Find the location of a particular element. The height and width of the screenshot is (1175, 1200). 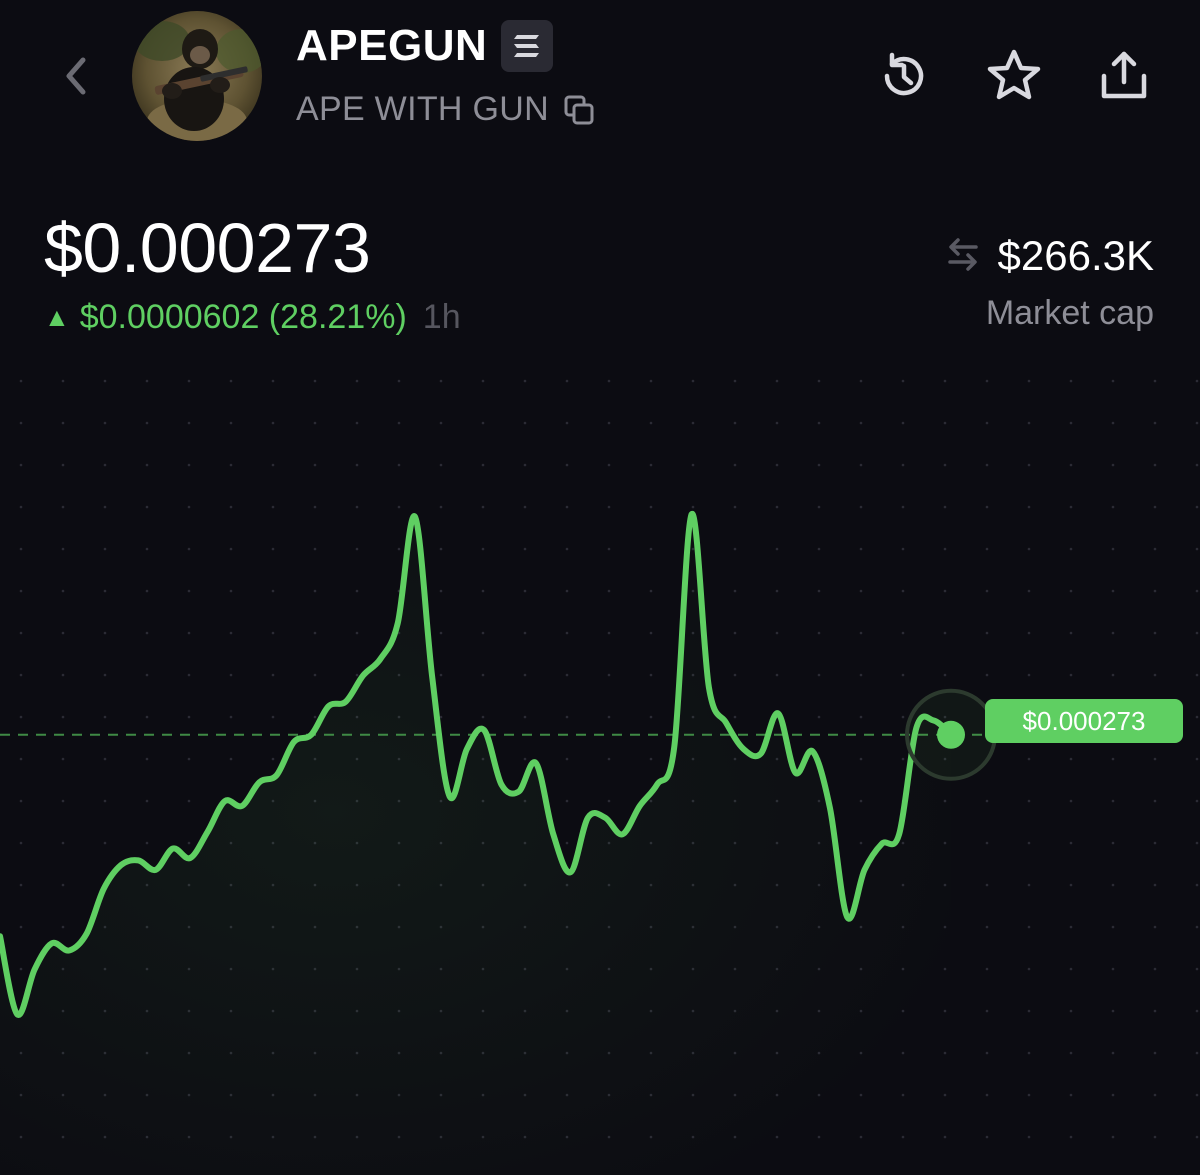

header-actions is located at coordinates (1014, 76).